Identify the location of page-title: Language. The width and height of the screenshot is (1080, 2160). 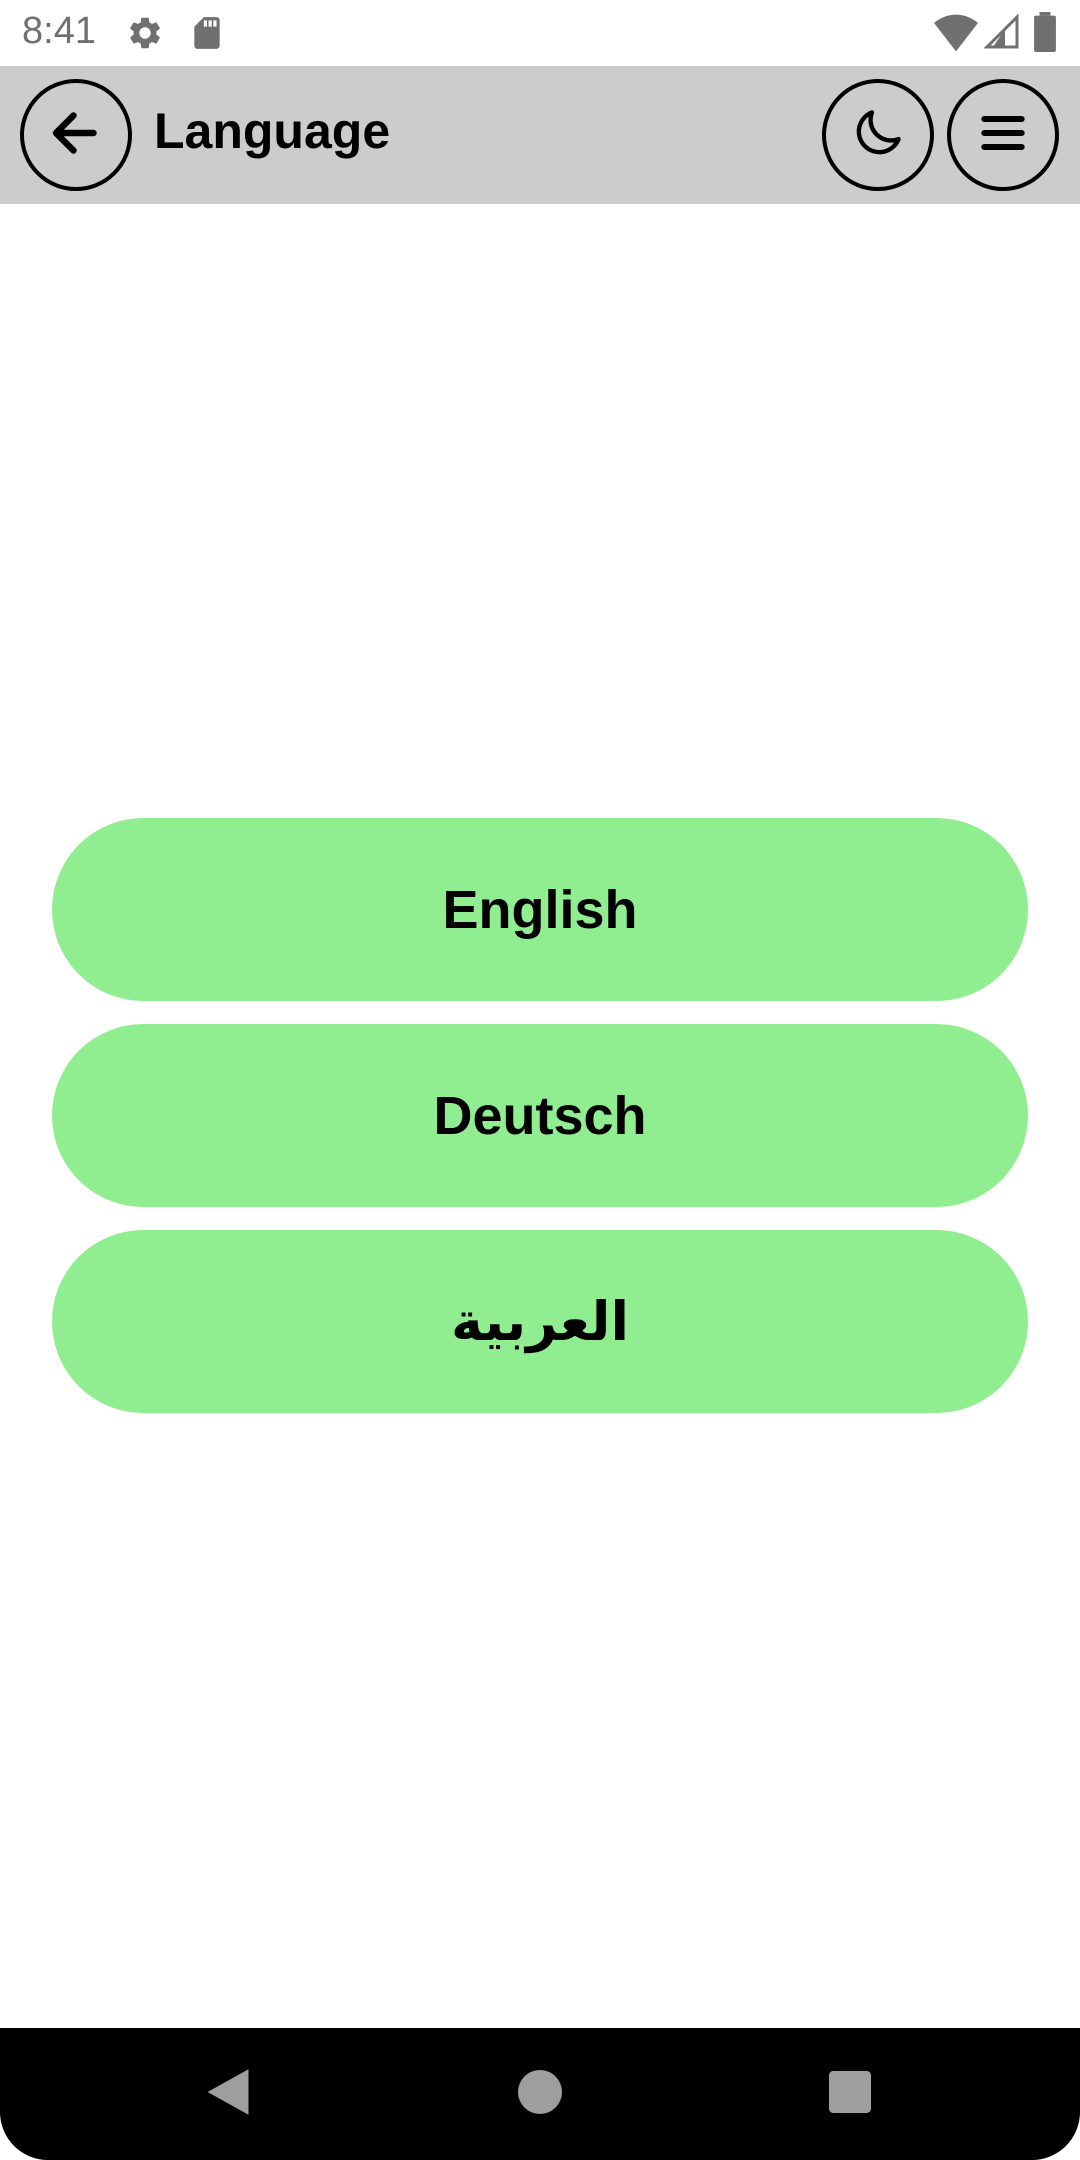
(272, 131).